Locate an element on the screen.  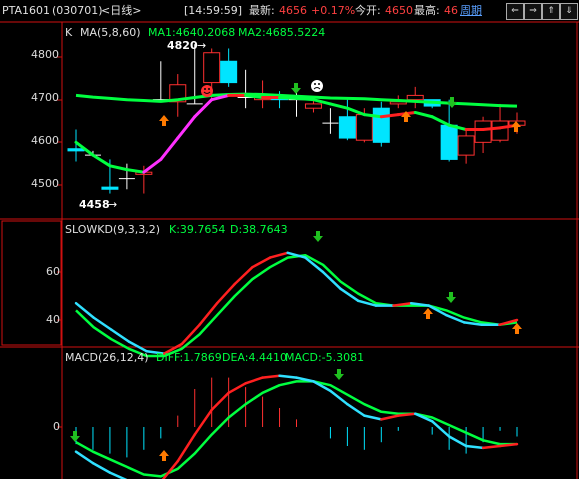
y-tick-4600: 4600 is located at coordinates (45, 140).